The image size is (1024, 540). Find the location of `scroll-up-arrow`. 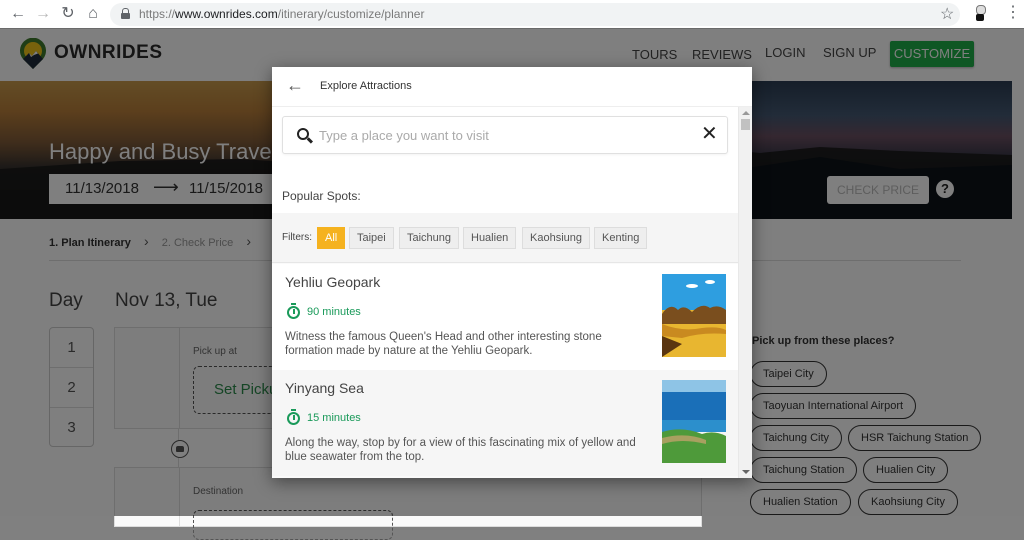

scroll-up-arrow is located at coordinates (746, 113).